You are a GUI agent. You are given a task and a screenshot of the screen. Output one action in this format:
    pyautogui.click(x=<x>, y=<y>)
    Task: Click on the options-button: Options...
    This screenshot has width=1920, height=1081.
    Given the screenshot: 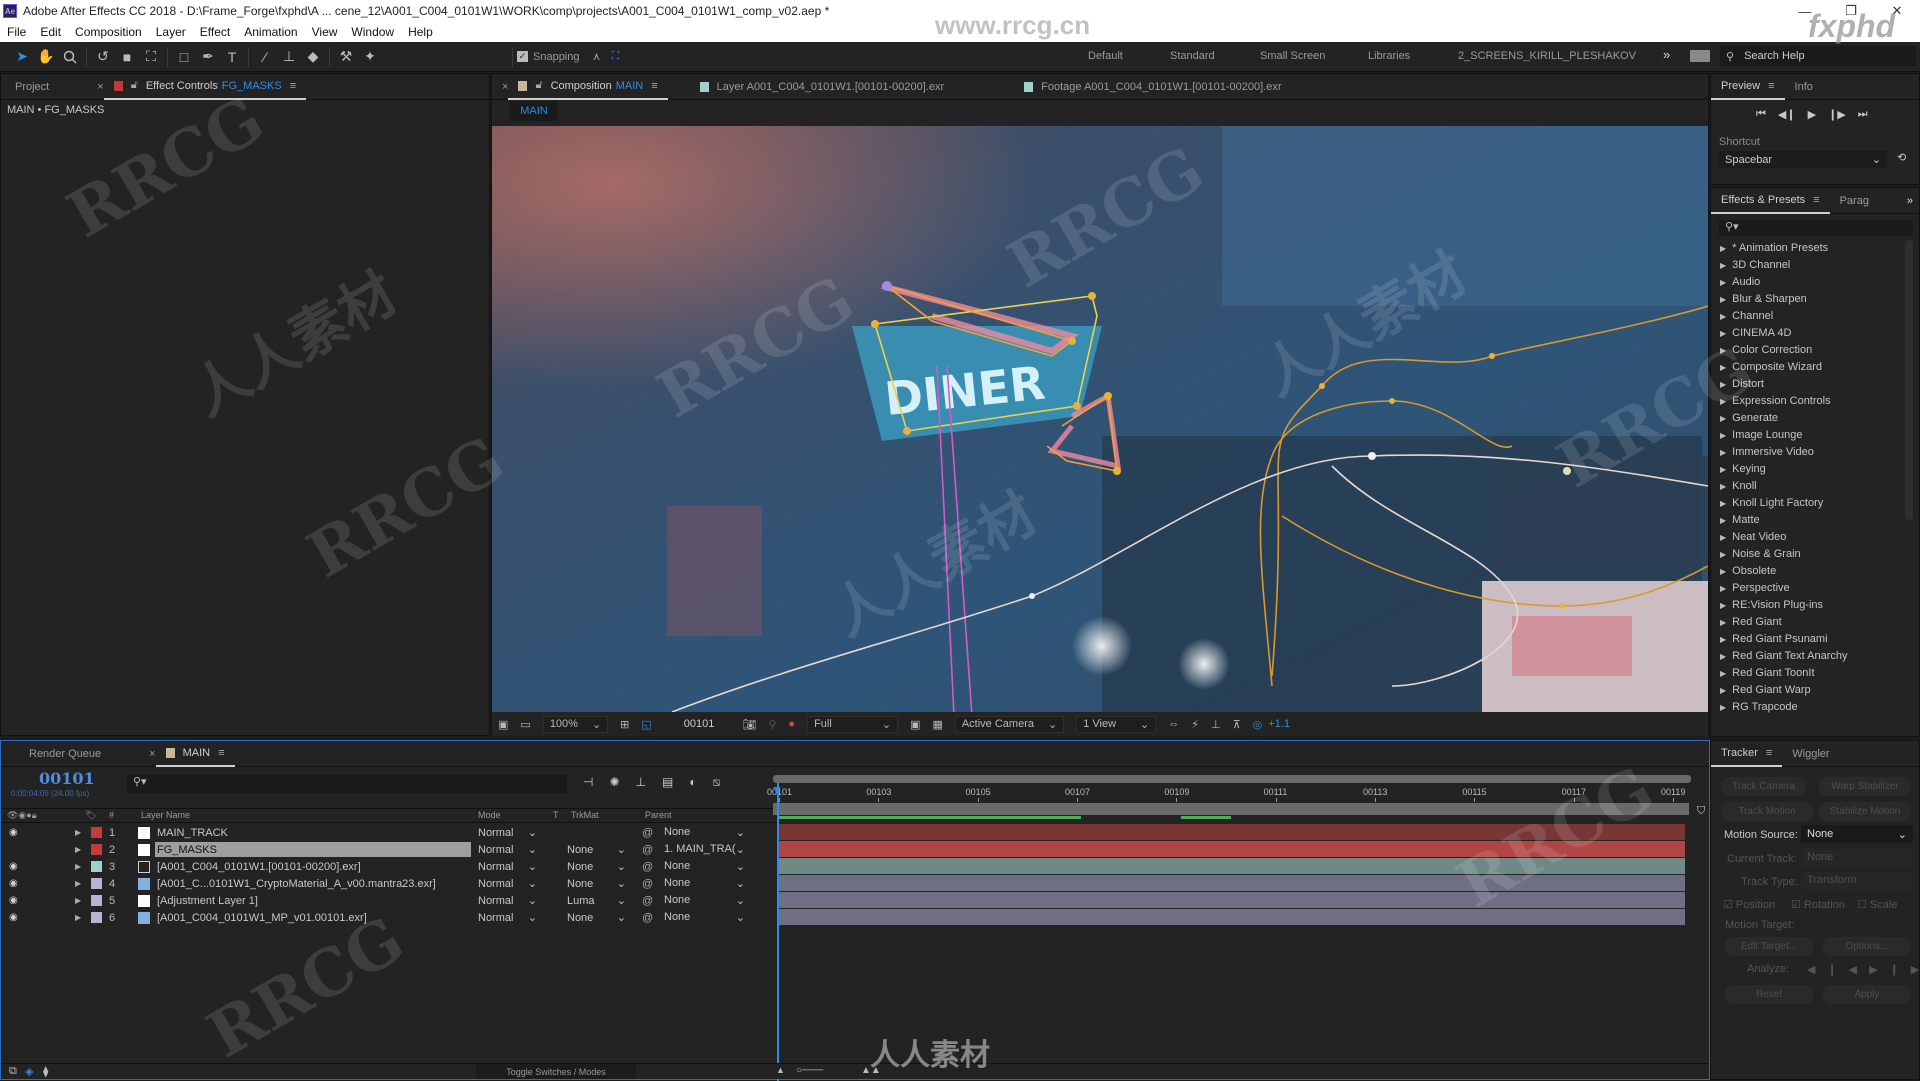 What is the action you would take?
    pyautogui.click(x=1867, y=946)
    